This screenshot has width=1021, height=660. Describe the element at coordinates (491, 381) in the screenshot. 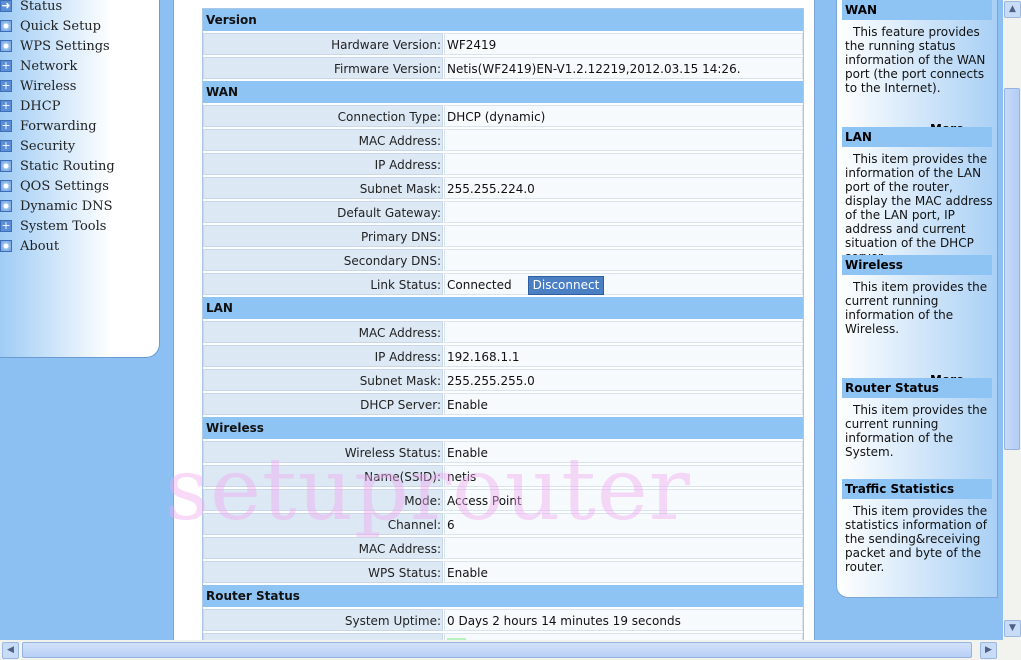

I see `value-text: 255.255.255.0` at that location.